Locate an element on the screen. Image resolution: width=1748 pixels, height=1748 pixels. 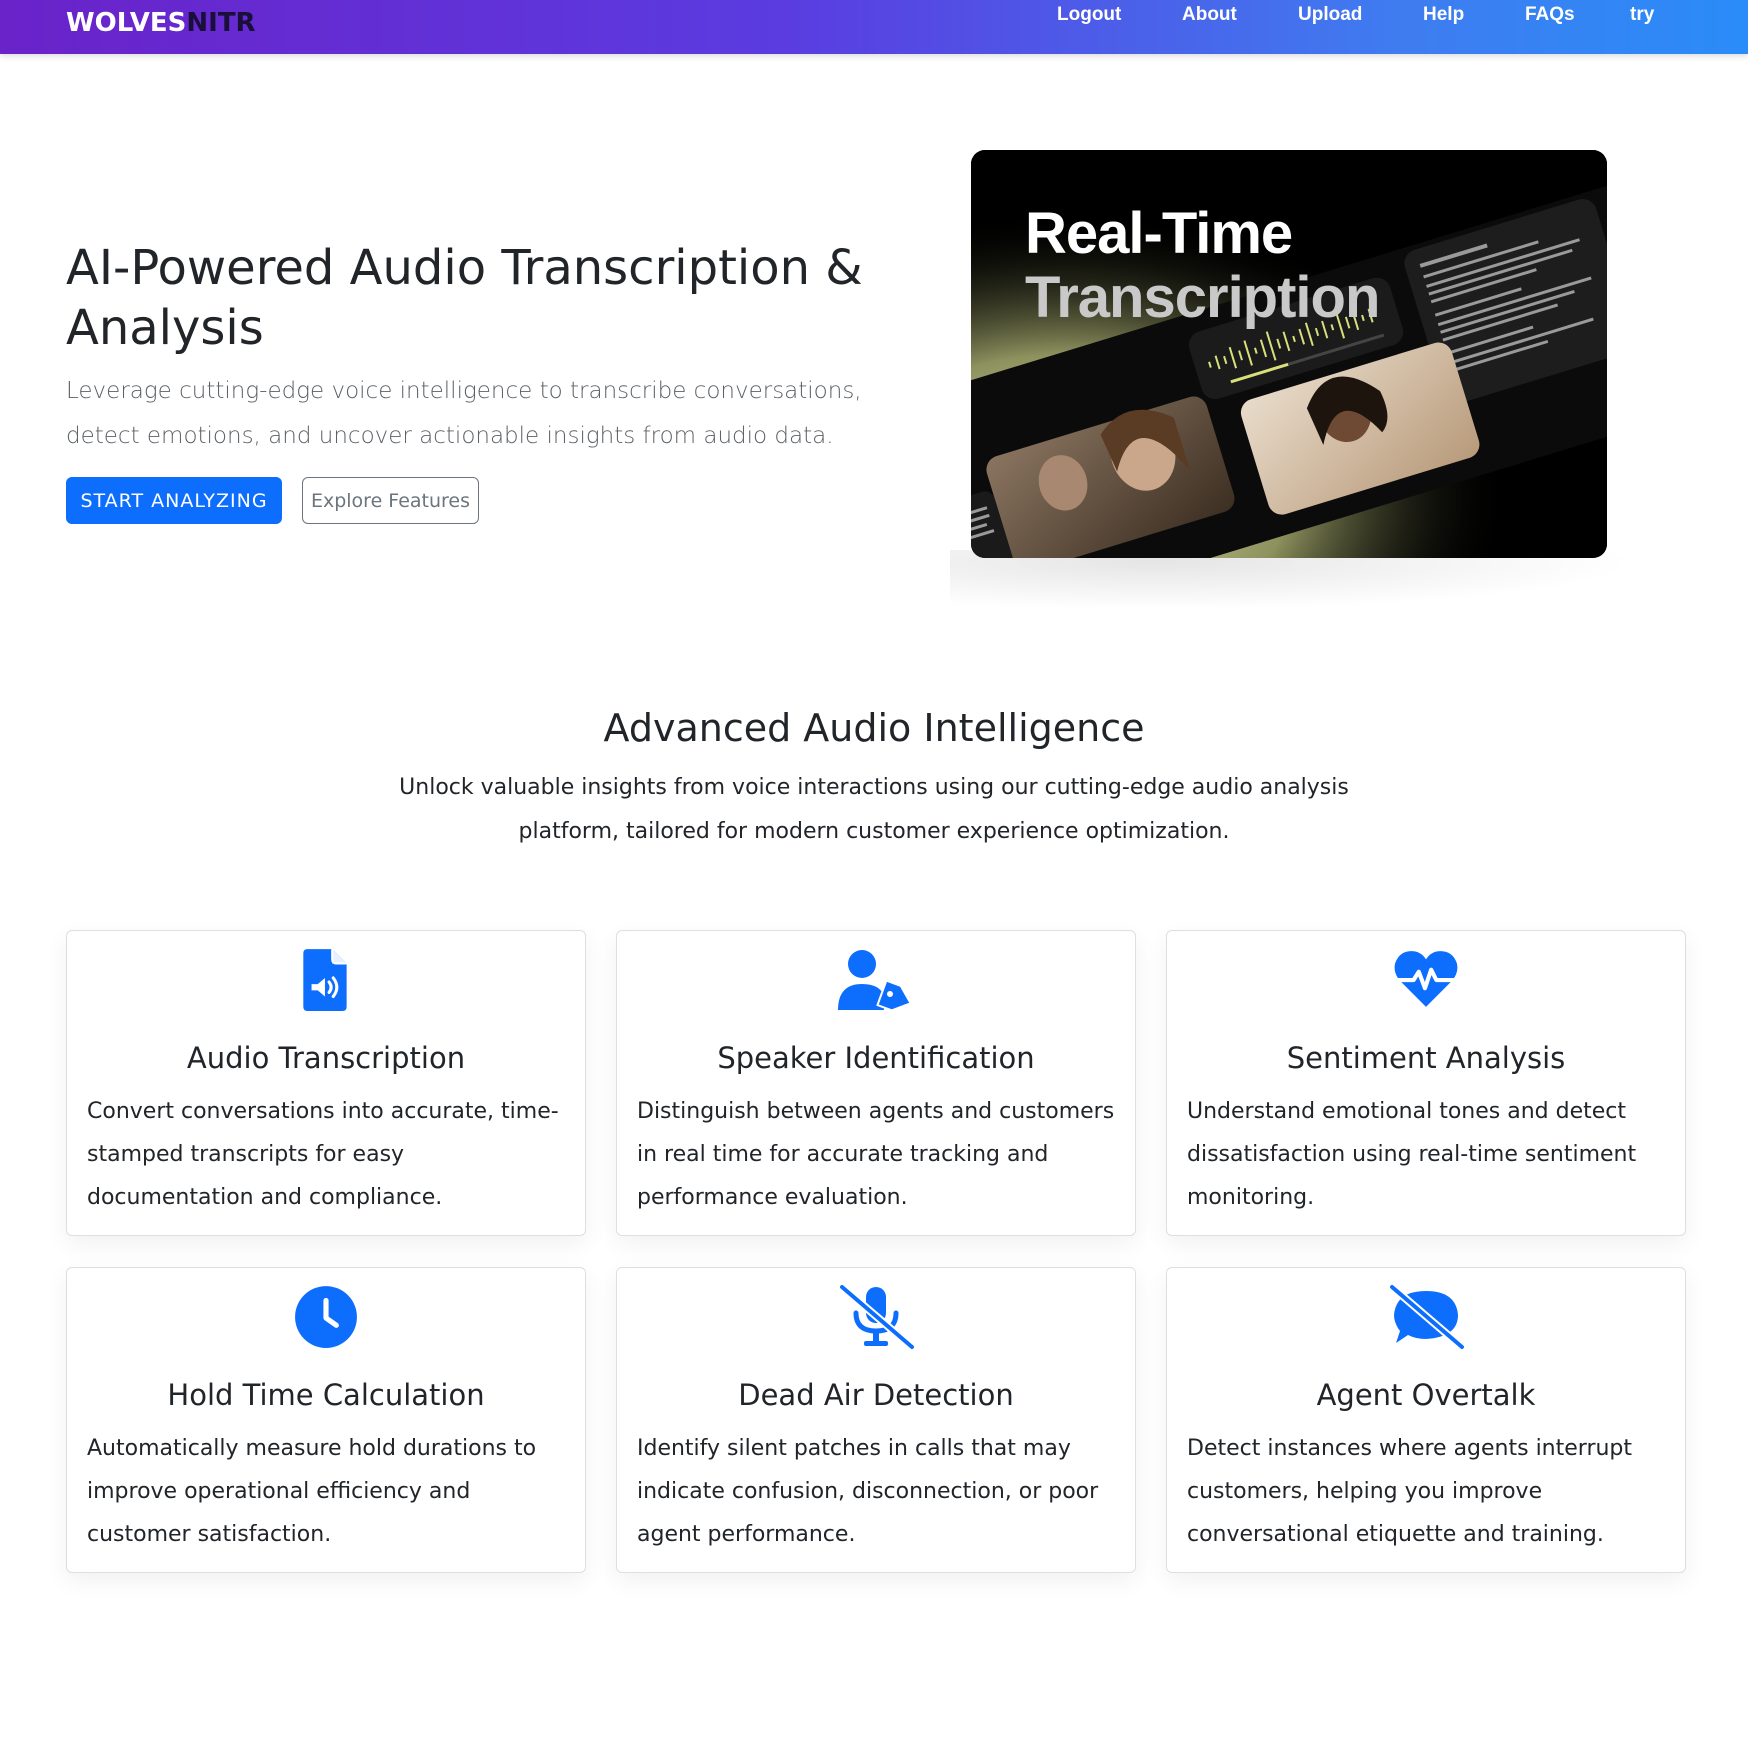
nav-logout: Logout is located at coordinates (1089, 15).